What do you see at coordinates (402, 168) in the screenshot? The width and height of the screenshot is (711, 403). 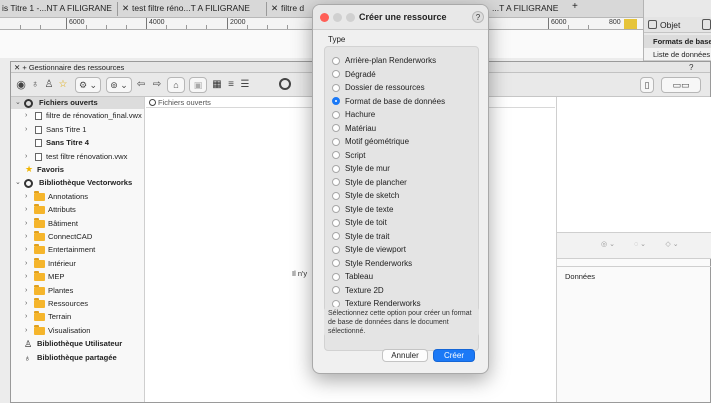 I see `radio-option: Style de mur` at bounding box center [402, 168].